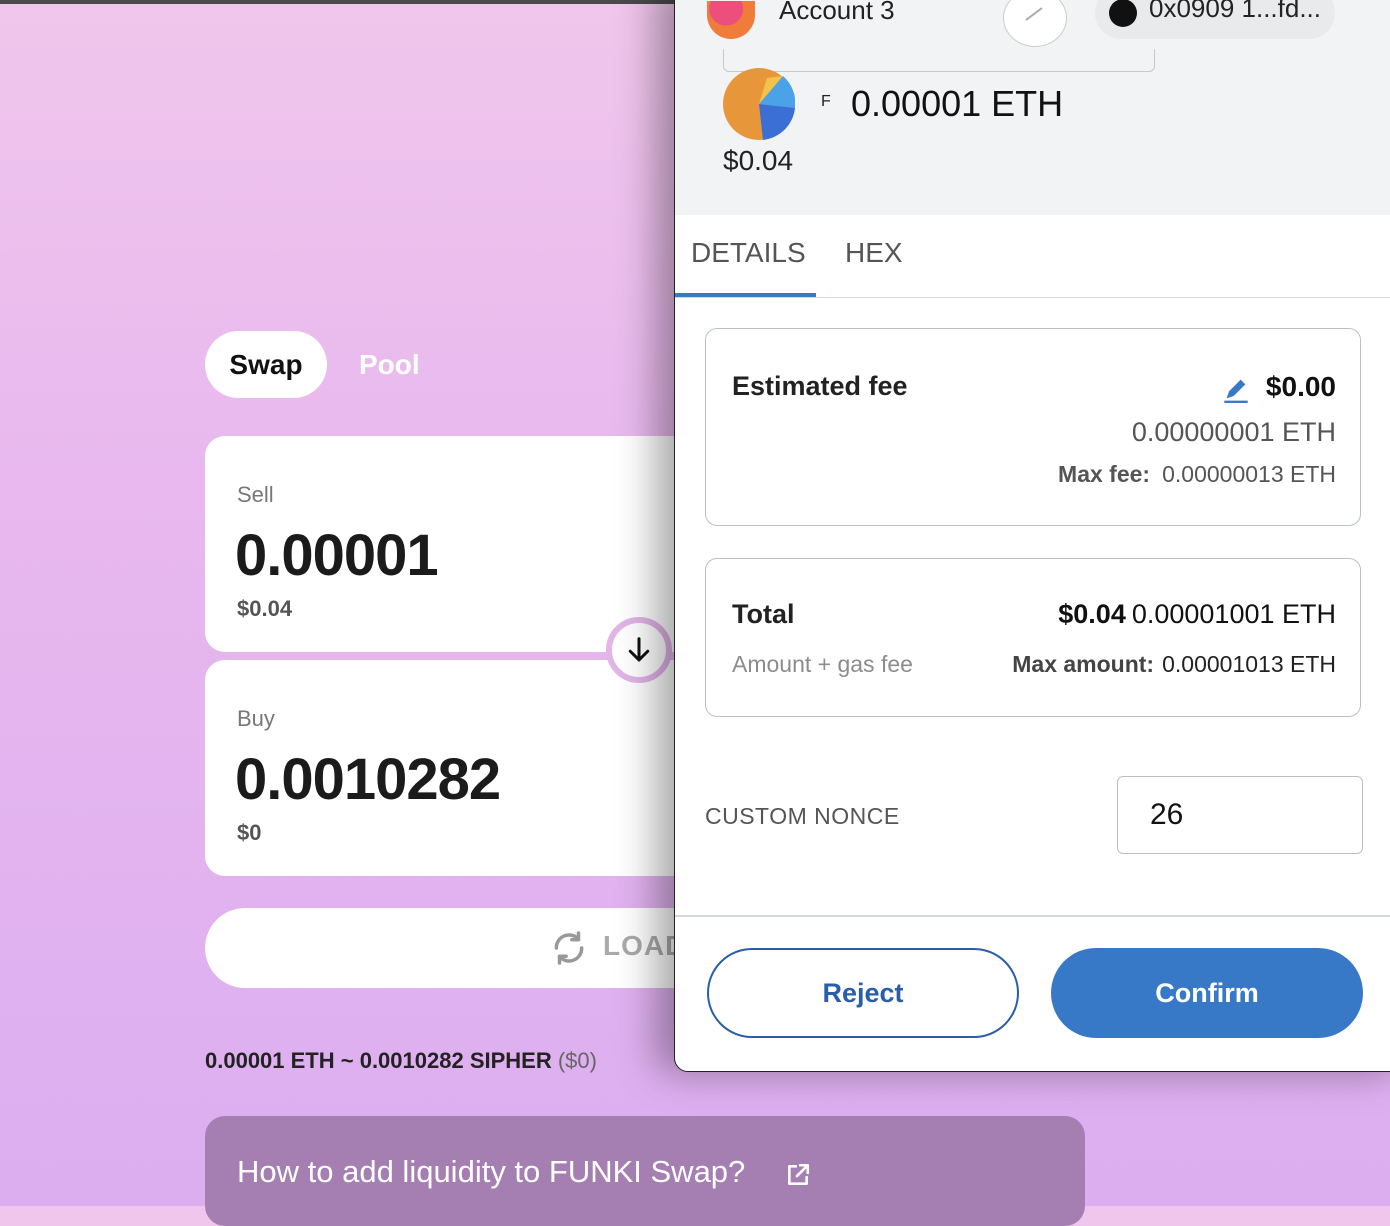  I want to click on address-avatar, so click(1123, 13).